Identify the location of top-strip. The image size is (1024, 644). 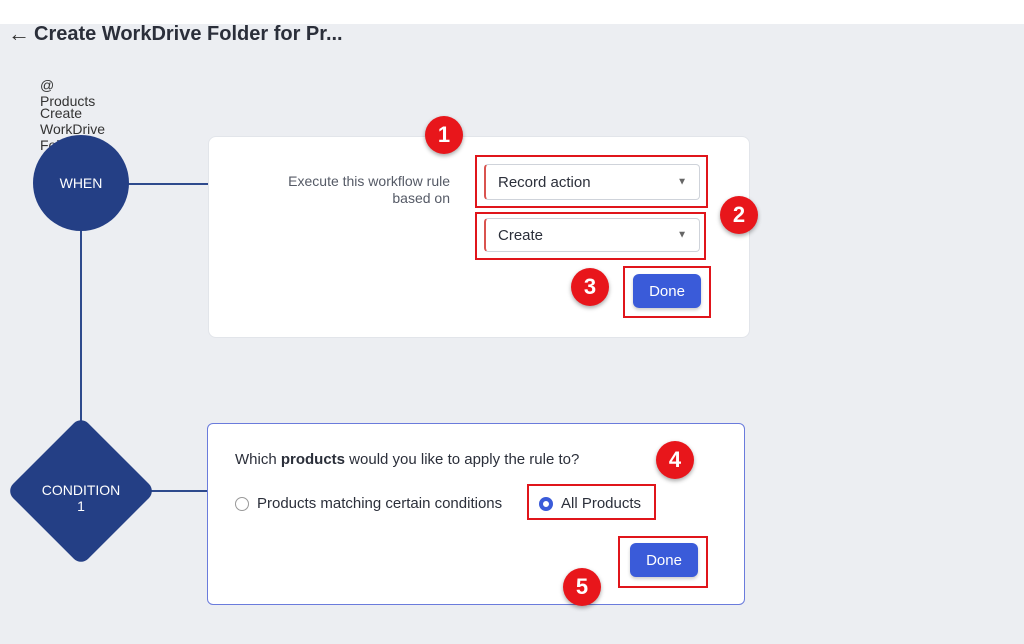
(512, 12).